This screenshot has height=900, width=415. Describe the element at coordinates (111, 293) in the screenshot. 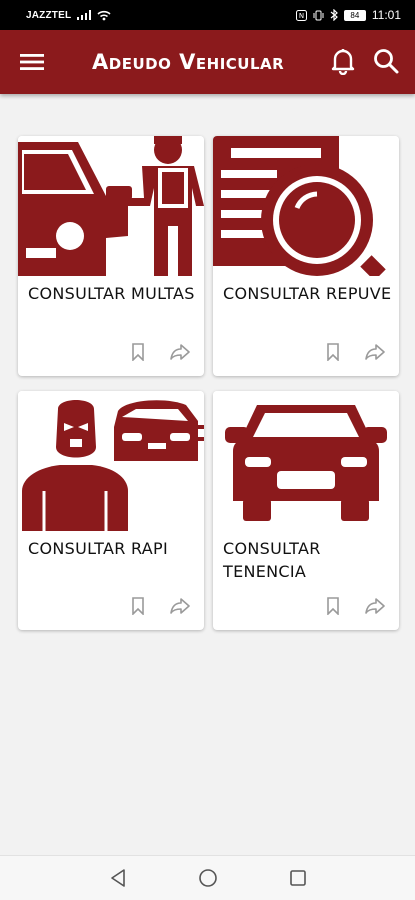

I see `card-title: CONSULTAR MULTAS` at that location.